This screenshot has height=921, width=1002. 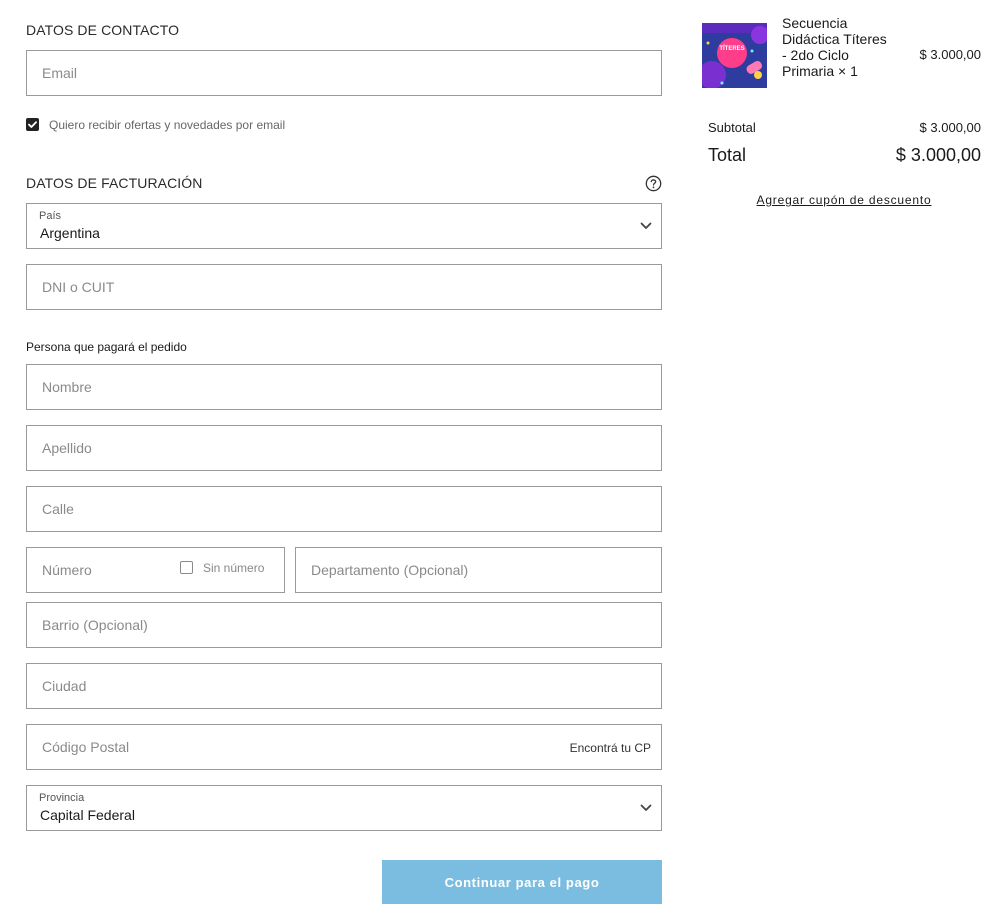 I want to click on street-field-wrapper, so click(x=344, y=509).